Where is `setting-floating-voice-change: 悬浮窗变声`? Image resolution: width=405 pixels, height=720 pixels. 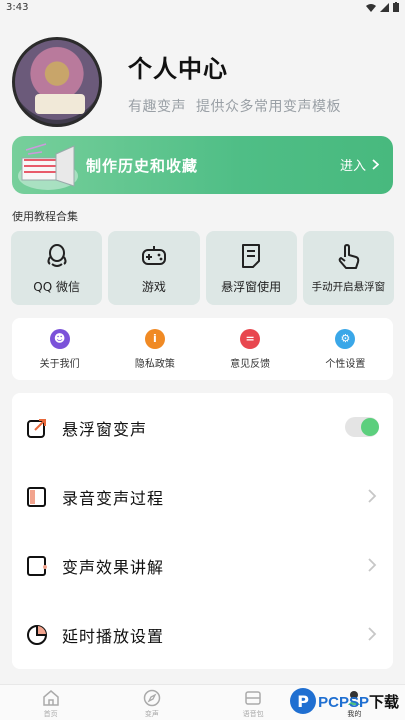 setting-floating-voice-change: 悬浮窗变声 is located at coordinates (202, 427).